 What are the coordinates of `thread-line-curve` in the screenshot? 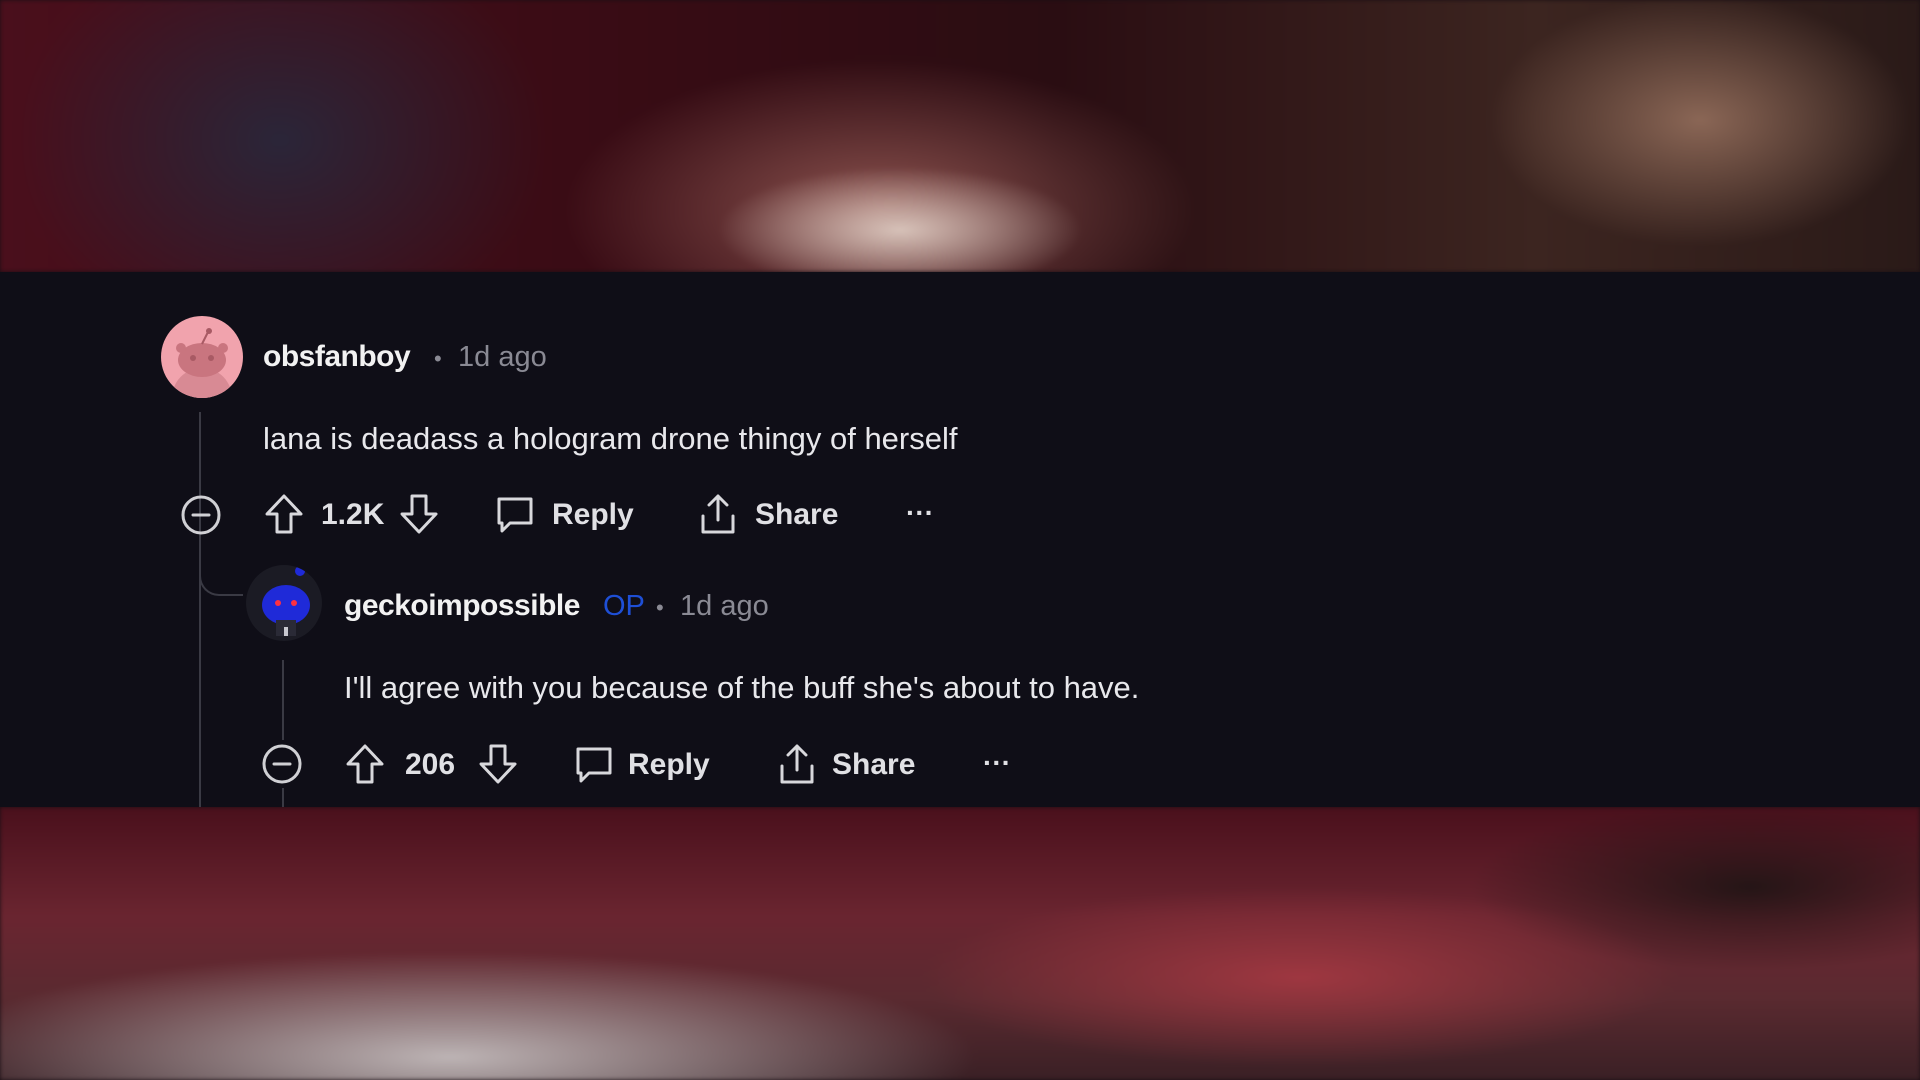 It's located at (221, 578).